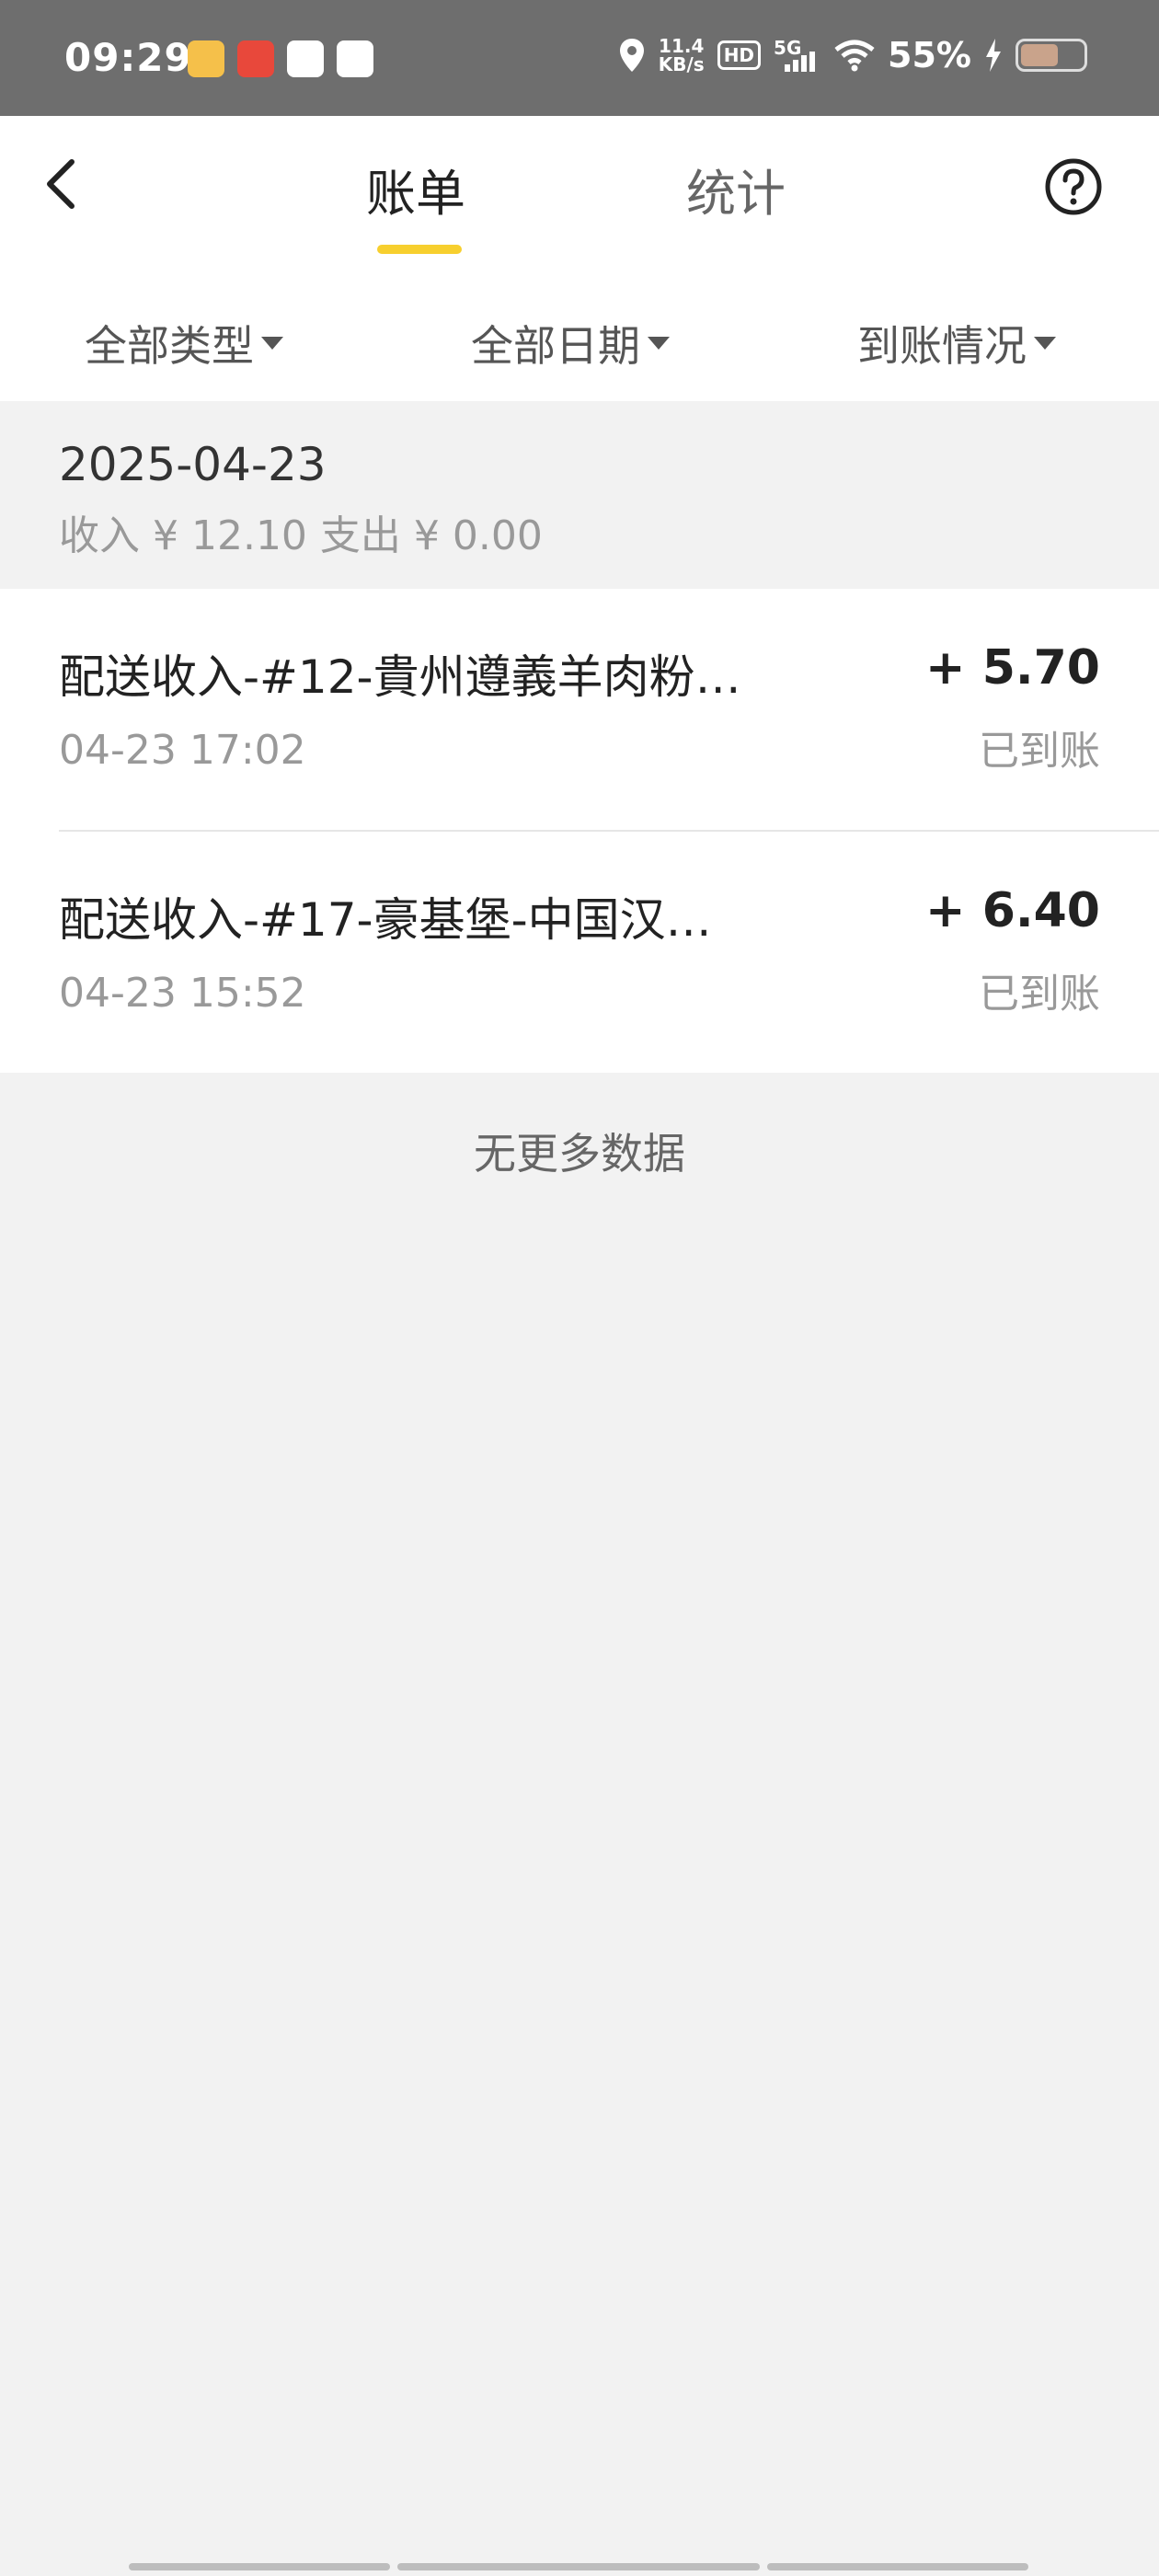 The image size is (1159, 2576). Describe the element at coordinates (797, 55) in the screenshot. I see `signal-icon: 5G` at that location.